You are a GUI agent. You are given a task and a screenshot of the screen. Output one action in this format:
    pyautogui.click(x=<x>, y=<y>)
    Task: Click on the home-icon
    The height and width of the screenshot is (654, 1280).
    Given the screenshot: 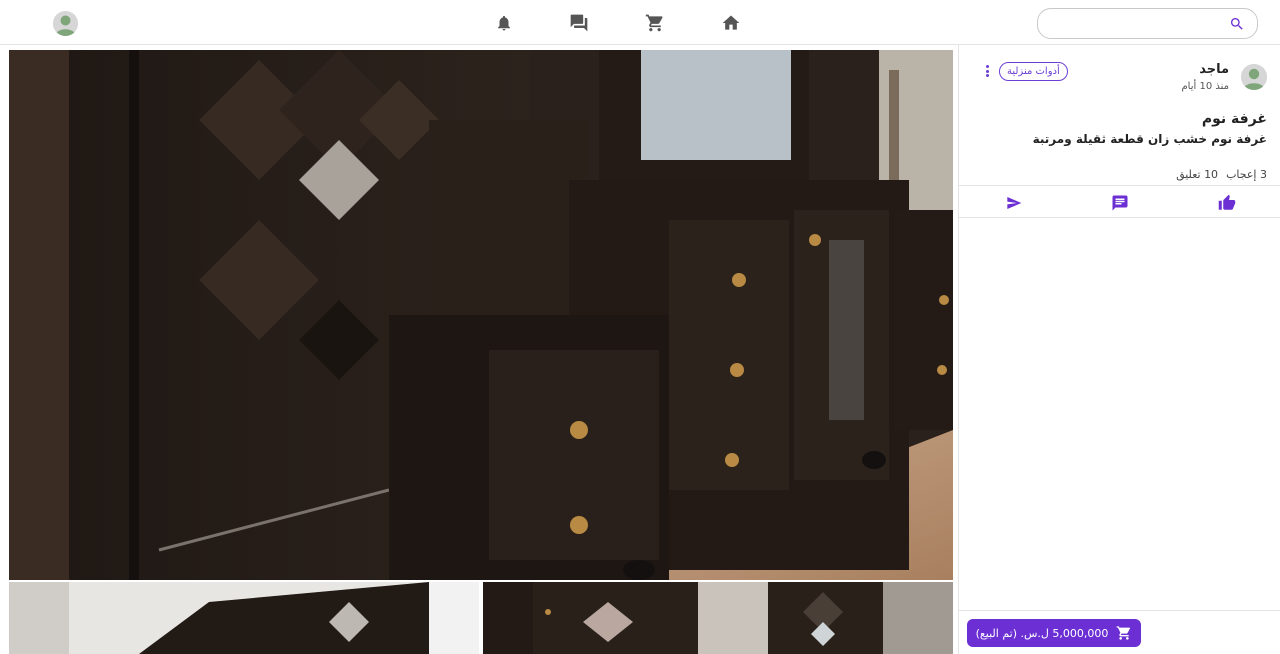 What is the action you would take?
    pyautogui.click(x=731, y=23)
    